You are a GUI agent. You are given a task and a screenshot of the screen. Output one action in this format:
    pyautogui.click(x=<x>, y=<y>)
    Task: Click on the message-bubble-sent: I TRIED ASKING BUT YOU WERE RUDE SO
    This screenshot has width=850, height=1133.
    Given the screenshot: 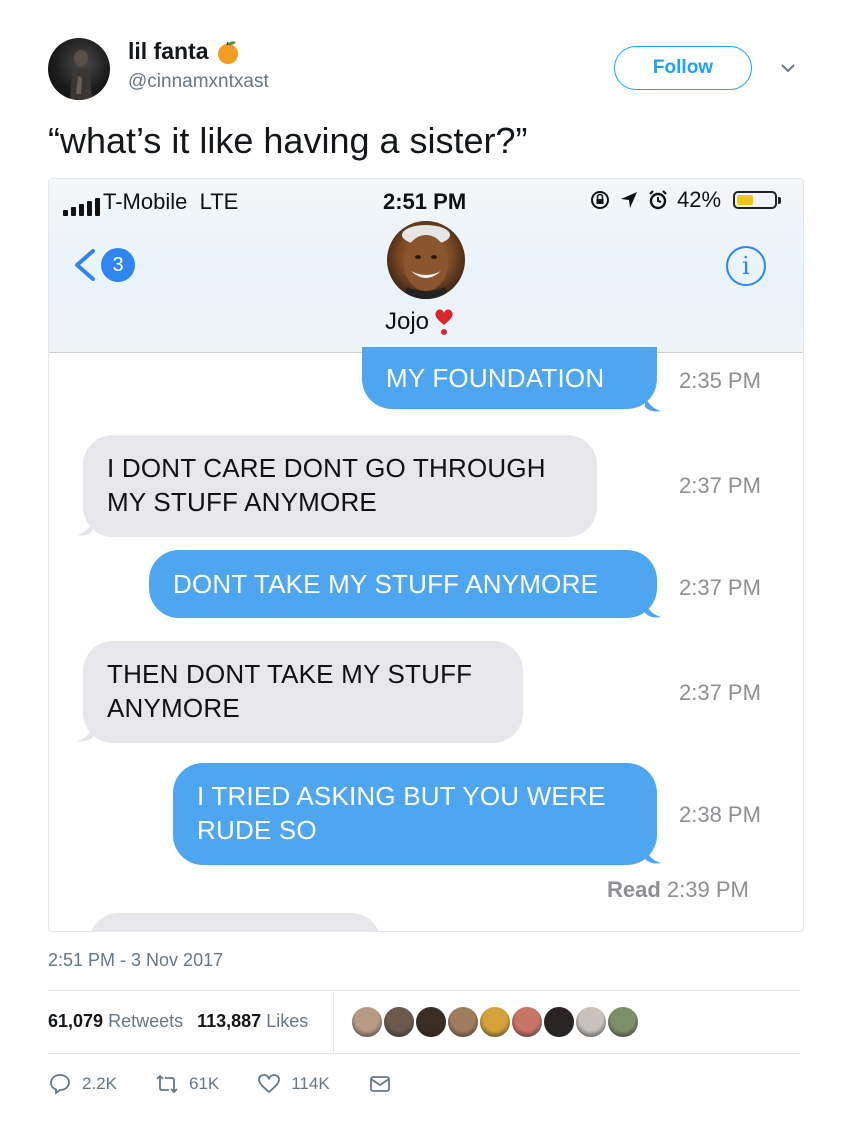 What is the action you would take?
    pyautogui.click(x=415, y=814)
    